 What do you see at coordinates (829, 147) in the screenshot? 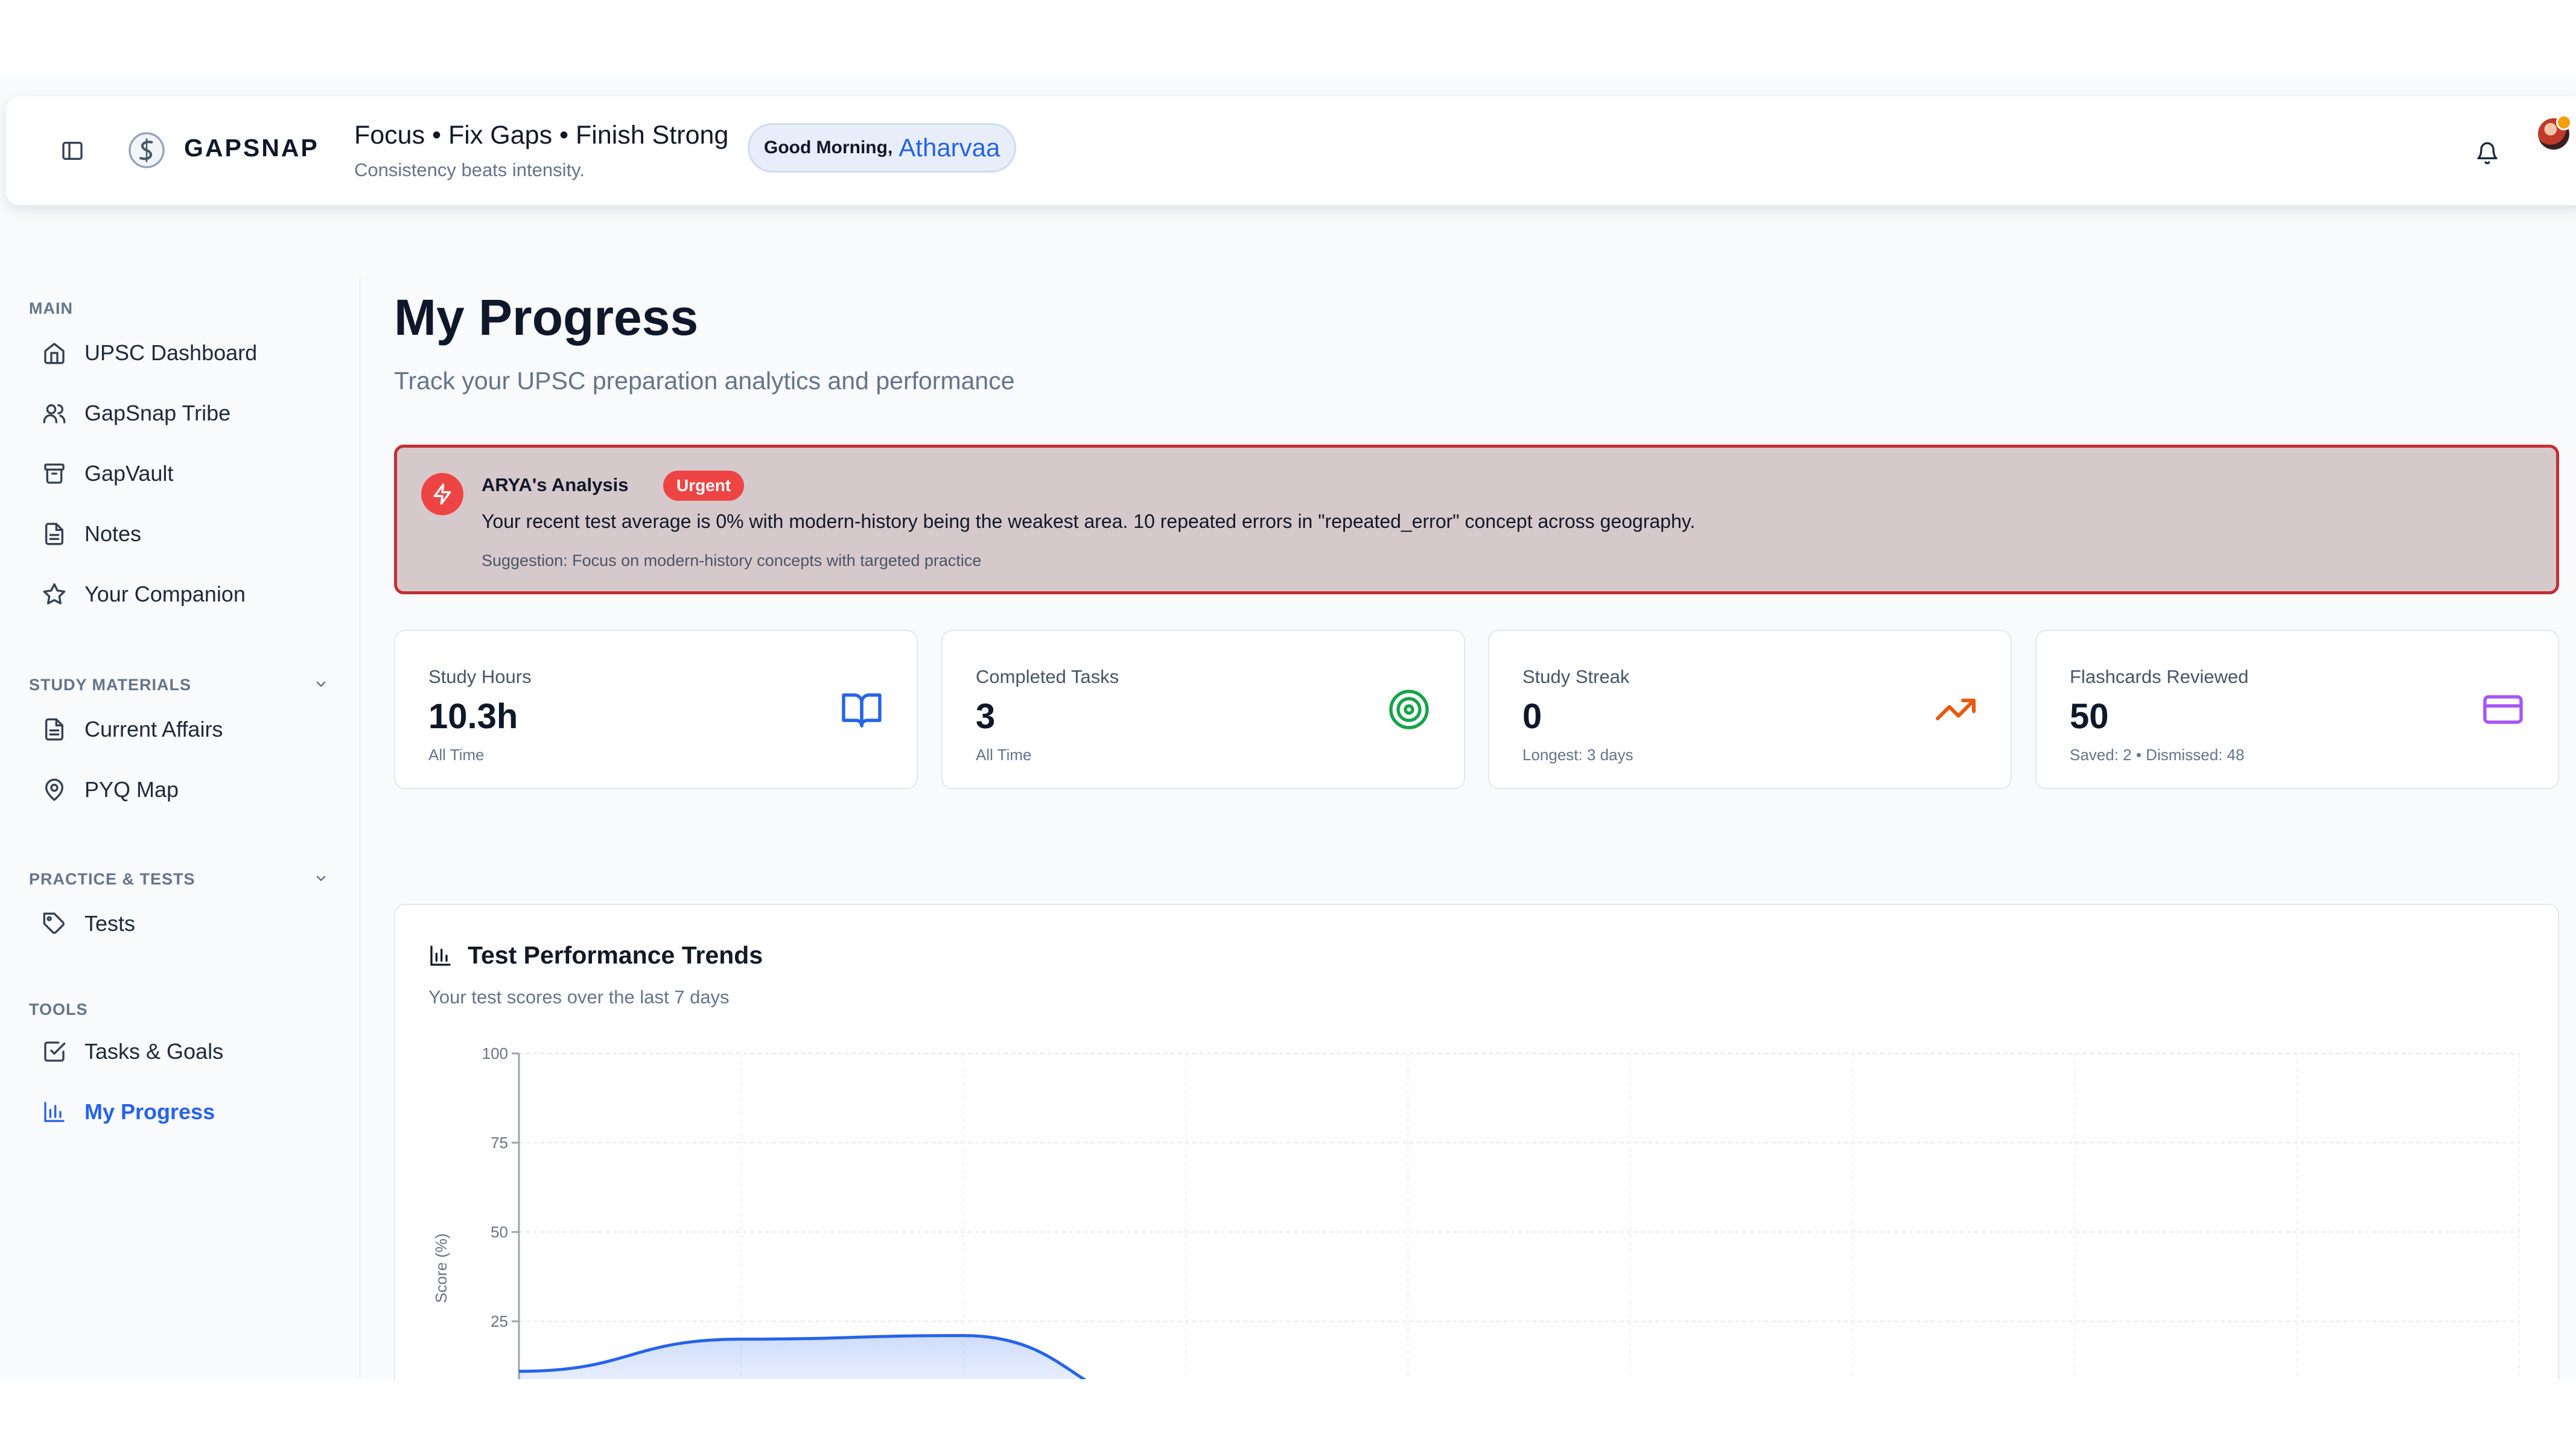
I see `greeting-prefix: Good Morning,` at bounding box center [829, 147].